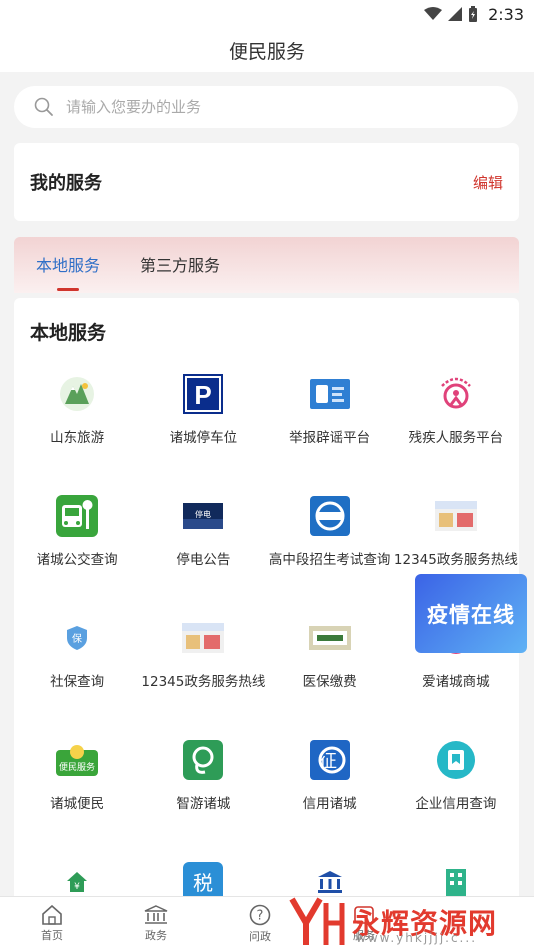 This screenshot has height=951, width=534. Describe the element at coordinates (329, 560) in the screenshot. I see `service-label: 高中段招生考试查询` at that location.